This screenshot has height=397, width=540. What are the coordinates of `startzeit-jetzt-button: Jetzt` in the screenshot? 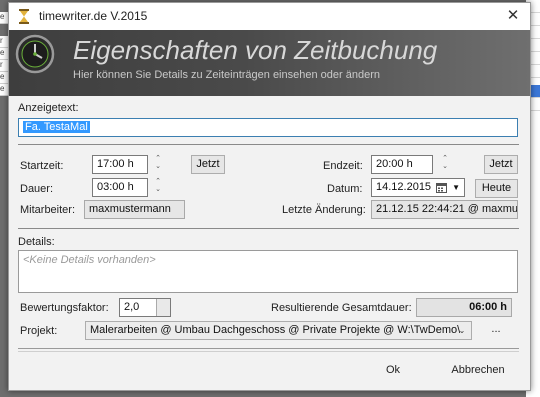 It's located at (208, 164).